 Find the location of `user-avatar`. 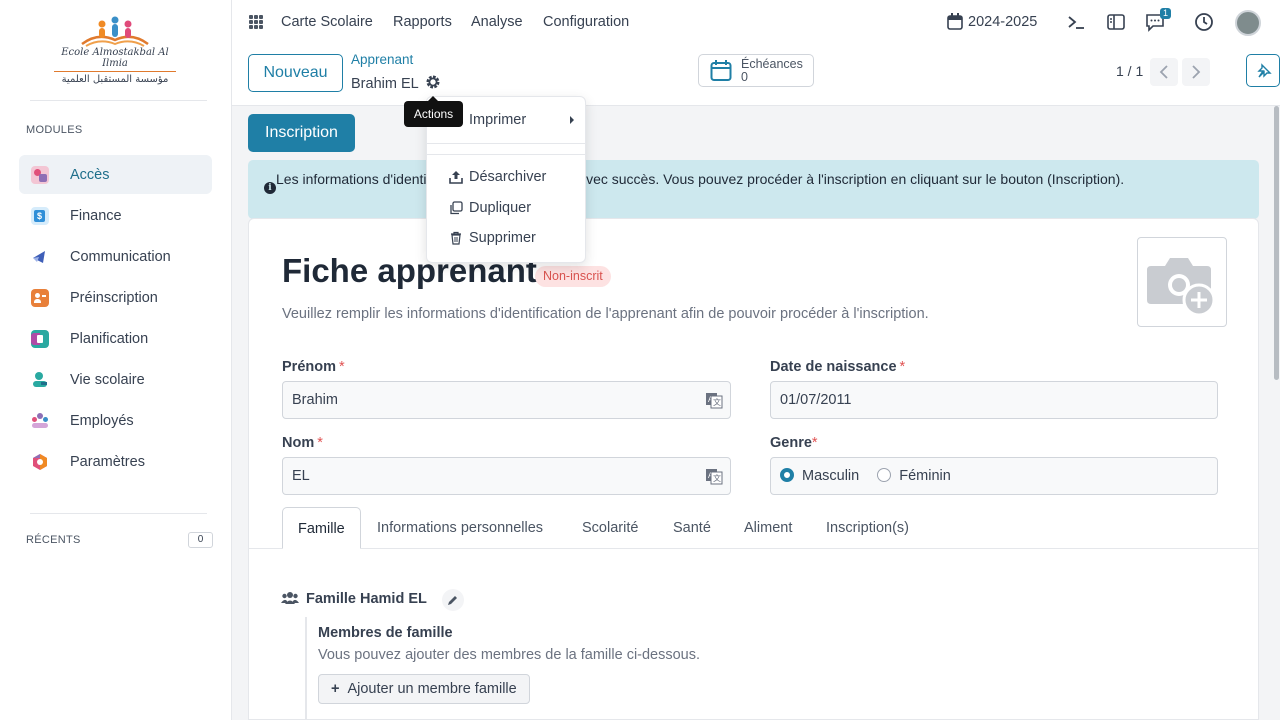

user-avatar is located at coordinates (1248, 23).